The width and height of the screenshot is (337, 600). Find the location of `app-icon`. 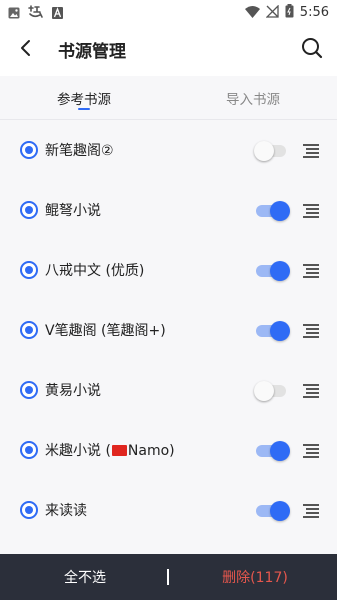

app-icon is located at coordinates (36, 13).